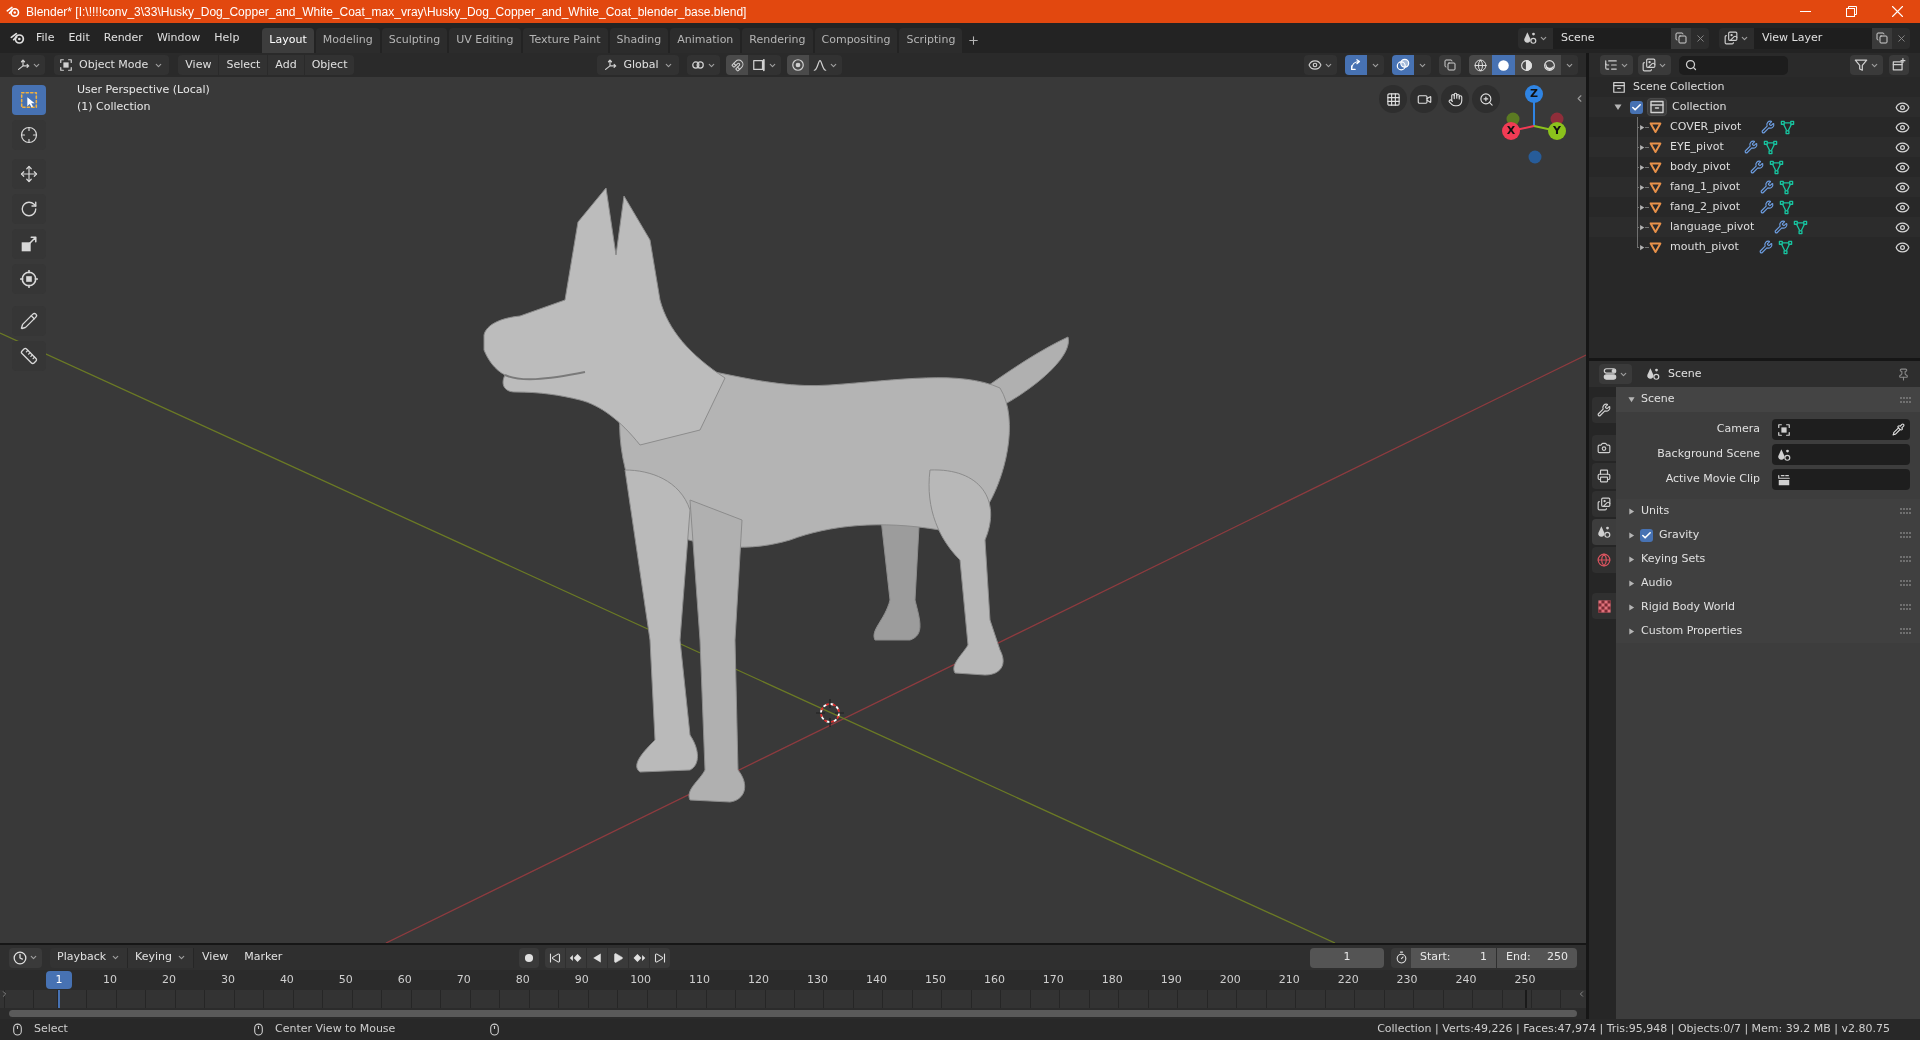  What do you see at coordinates (1604, 560) in the screenshot?
I see `world-tab` at bounding box center [1604, 560].